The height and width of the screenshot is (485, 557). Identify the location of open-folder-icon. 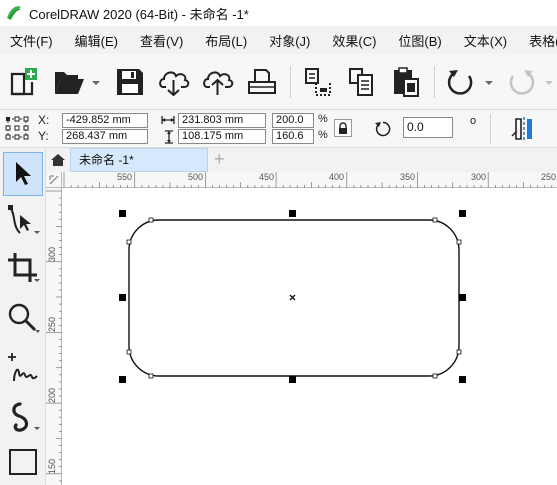
(77, 83).